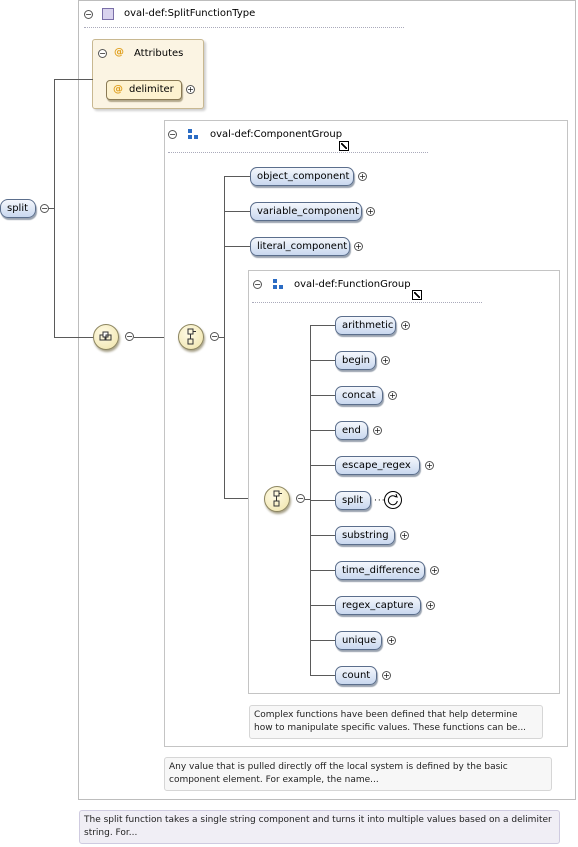 The image size is (578, 847). What do you see at coordinates (190, 13) in the screenshot?
I see `split-function-type-title: oval-def:SplitFunctionType` at bounding box center [190, 13].